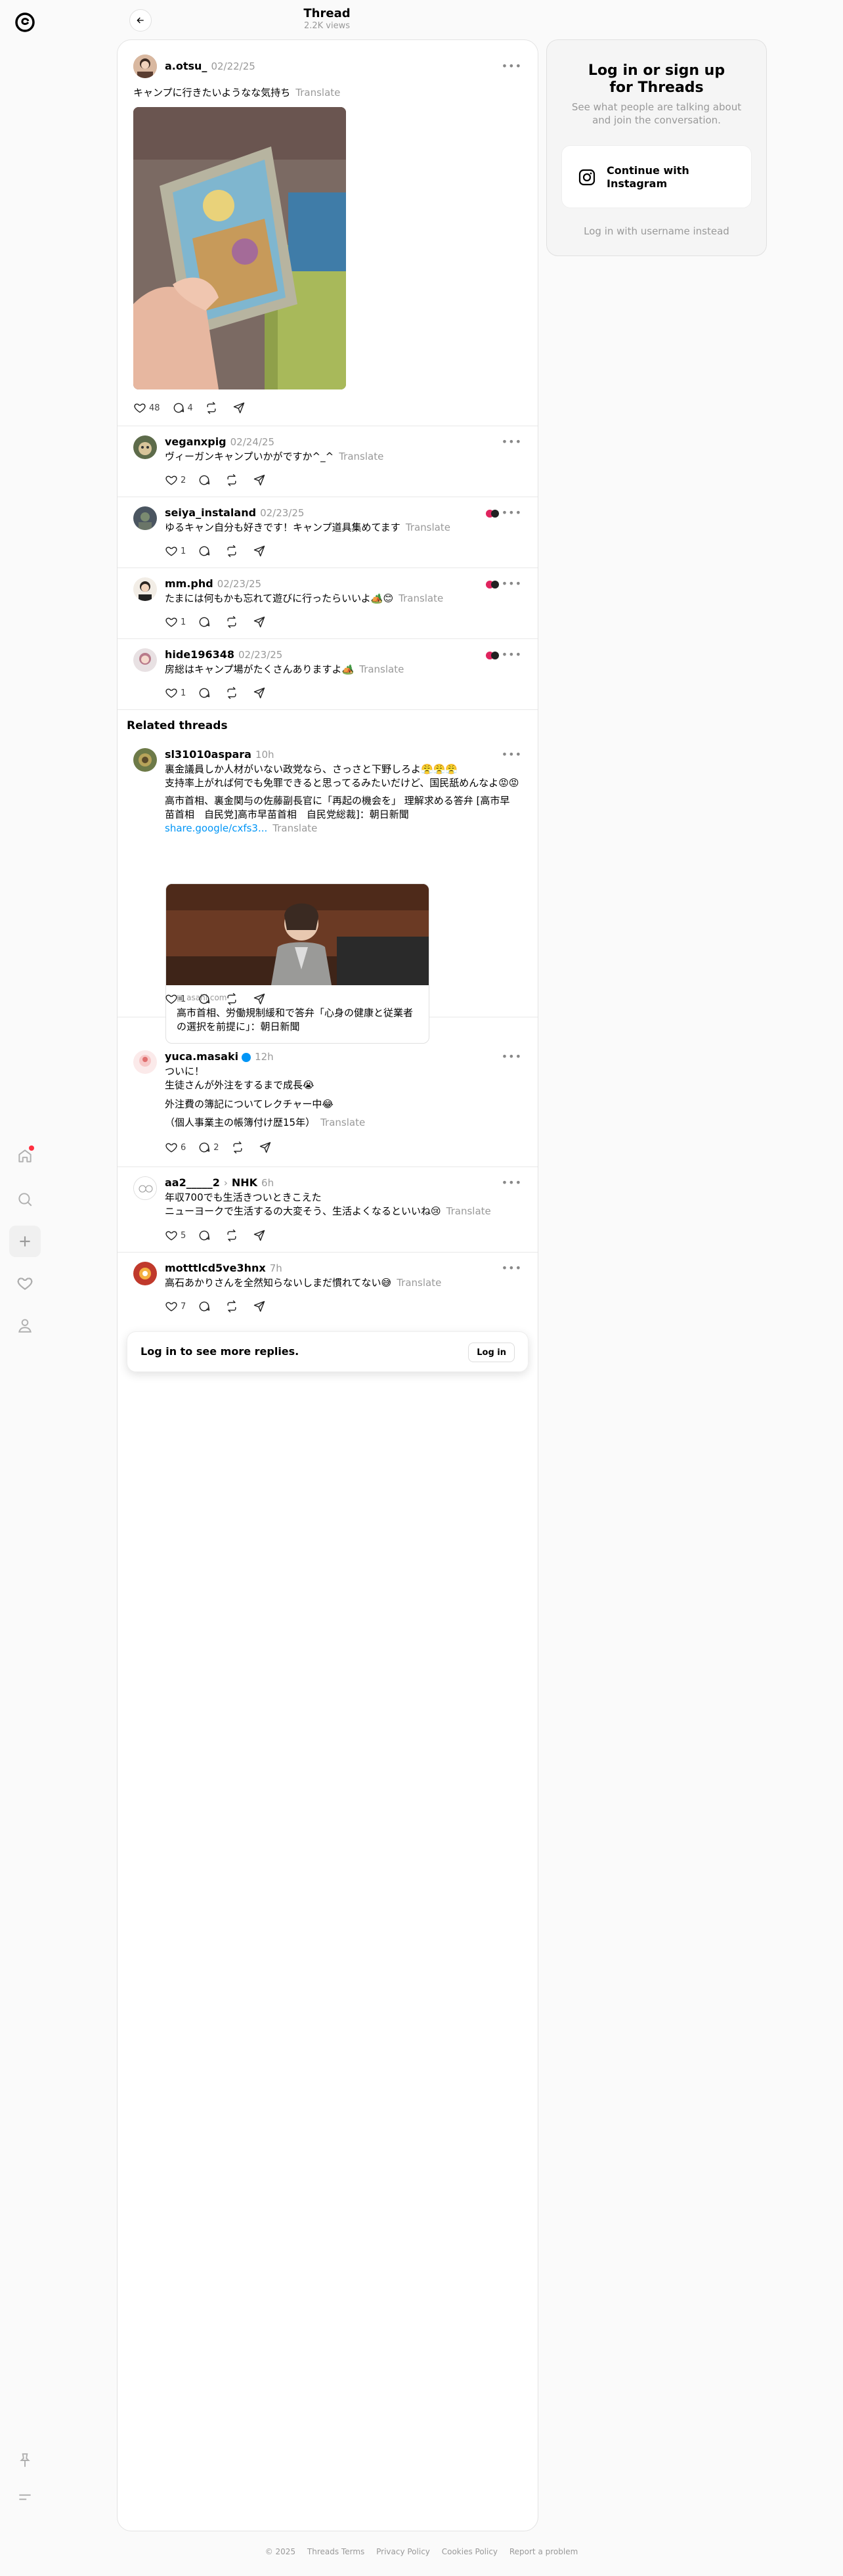  What do you see at coordinates (470, 2551) in the screenshot?
I see `footer-cookies-link: Cookies Policy` at bounding box center [470, 2551].